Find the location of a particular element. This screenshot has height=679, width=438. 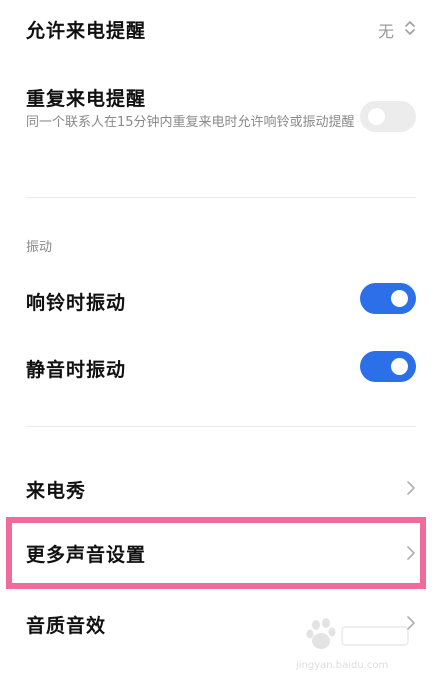

vibrate-on-silent-toggle is located at coordinates (388, 366).